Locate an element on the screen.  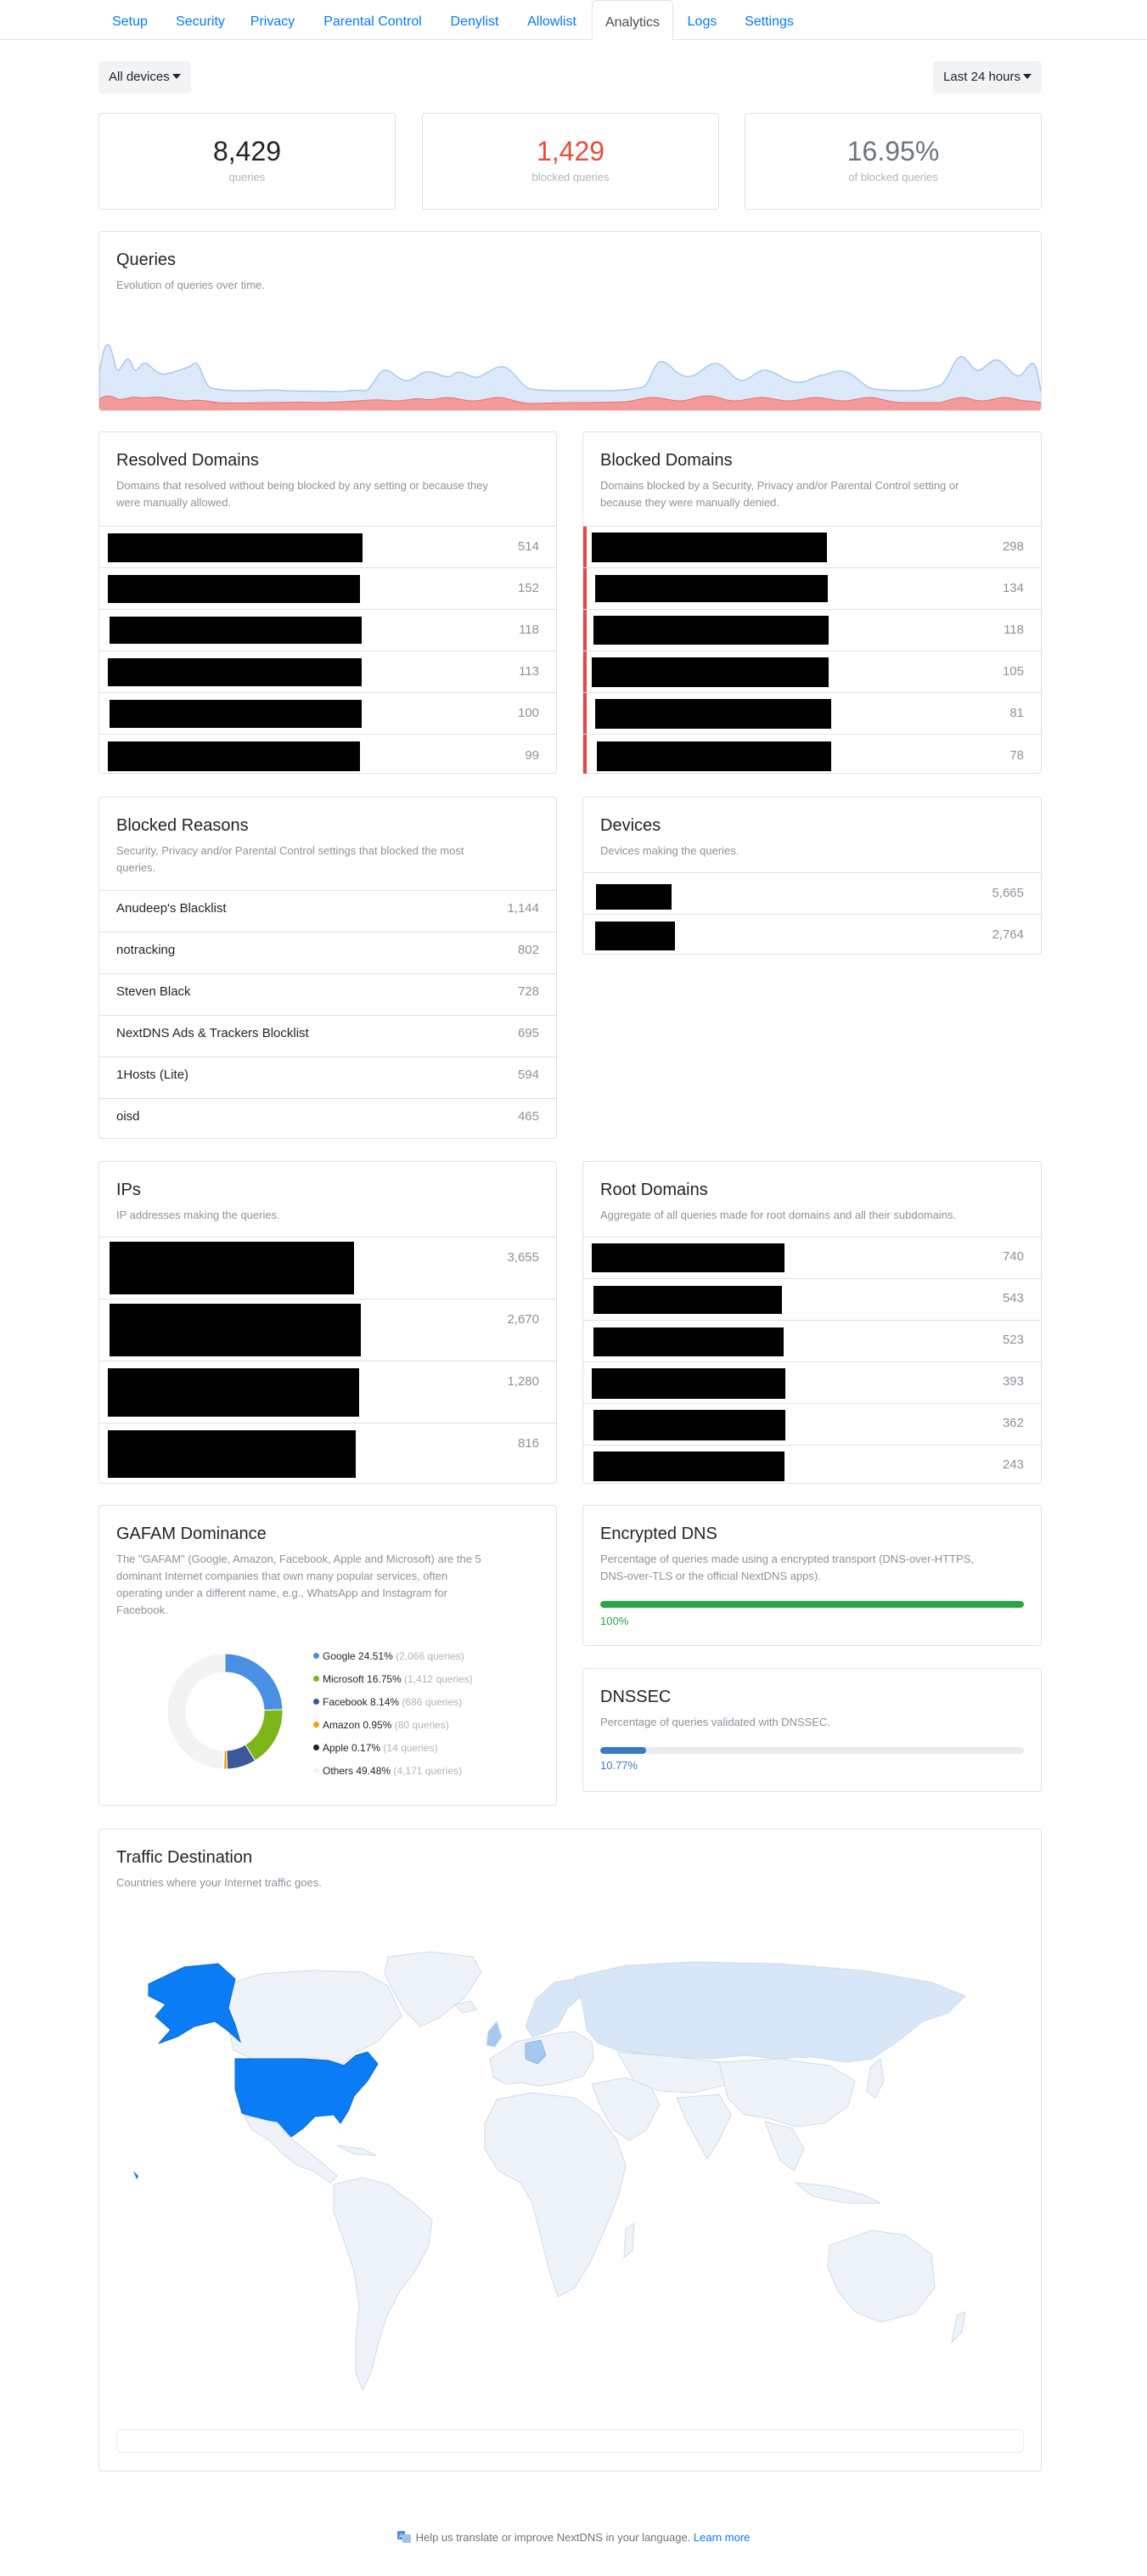
device-filter-label: All devices is located at coordinates (139, 77).